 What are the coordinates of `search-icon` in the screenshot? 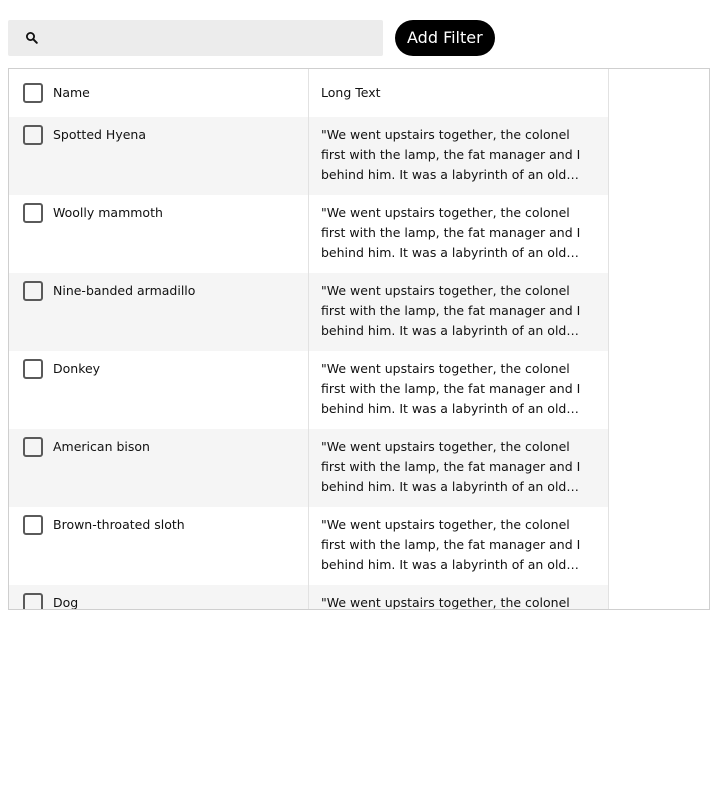 It's located at (32, 38).